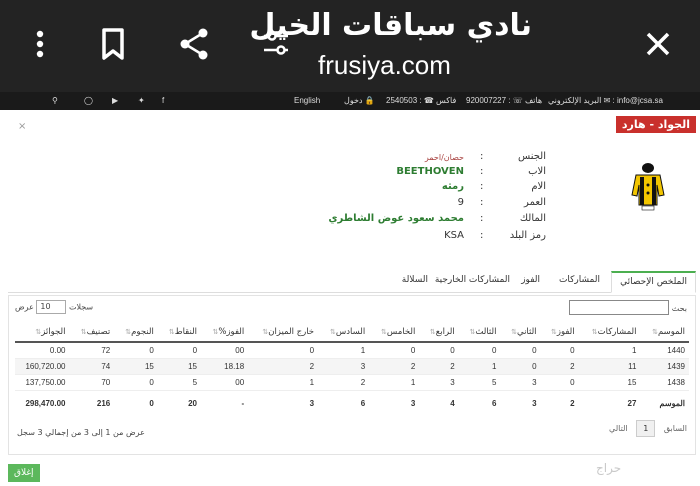  I want to click on label-age: العمر, so click(535, 202).